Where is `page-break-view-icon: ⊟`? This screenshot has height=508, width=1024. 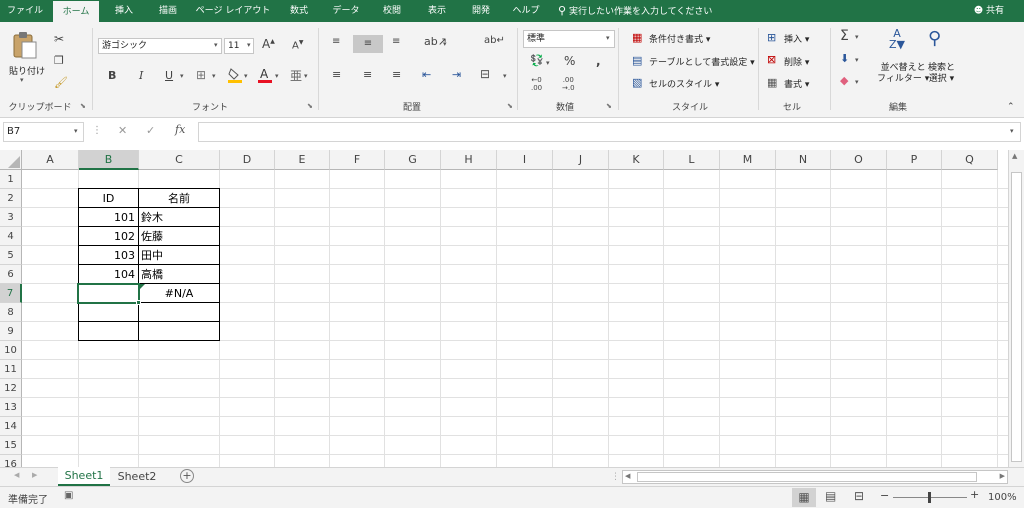
page-break-view-icon: ⊟ is located at coordinates (859, 496).